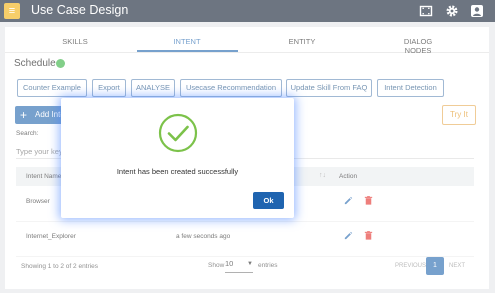  I want to click on check-circle-icon, so click(178, 133).